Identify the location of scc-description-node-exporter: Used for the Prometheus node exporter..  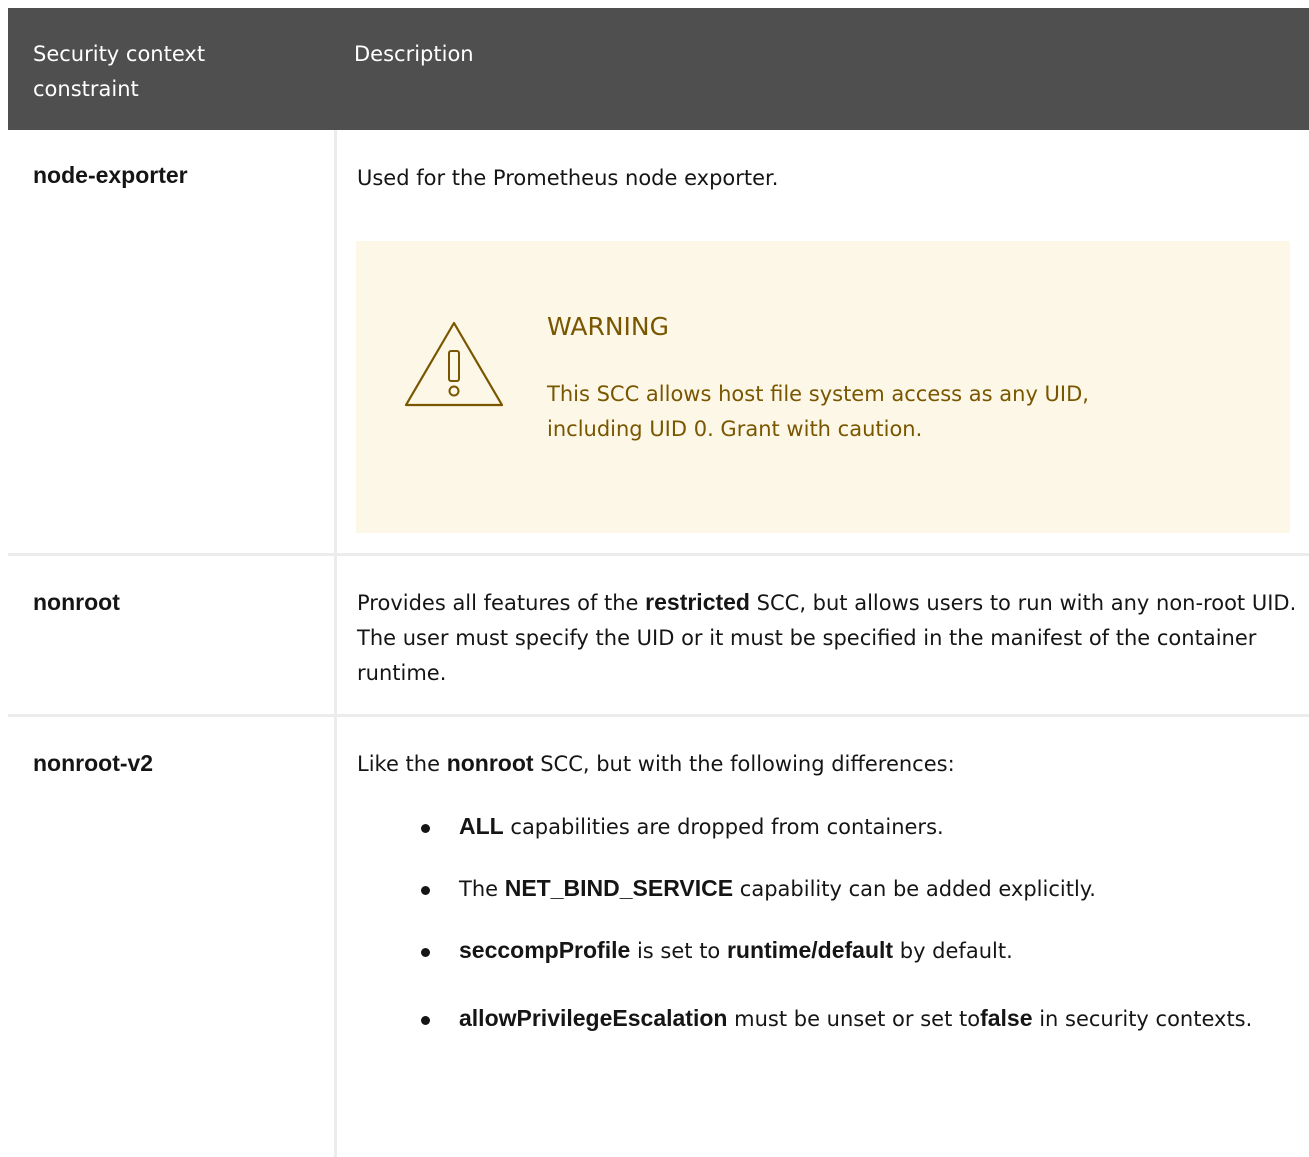
(568, 178).